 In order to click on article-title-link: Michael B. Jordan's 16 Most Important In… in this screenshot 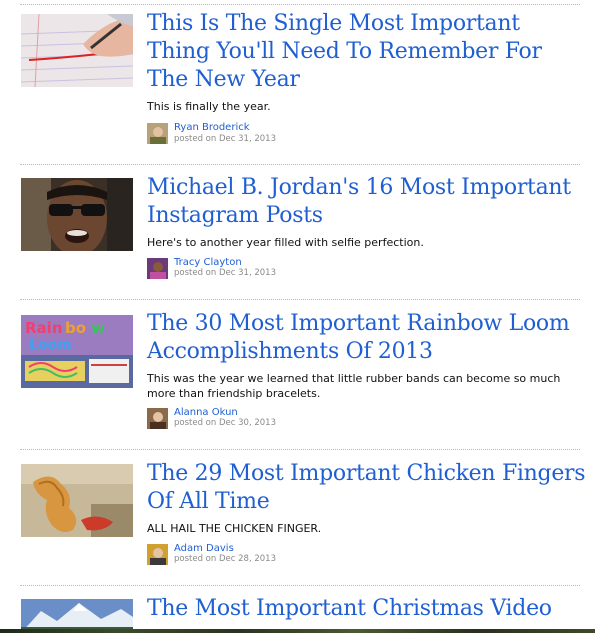, I will do `click(367, 202)`.